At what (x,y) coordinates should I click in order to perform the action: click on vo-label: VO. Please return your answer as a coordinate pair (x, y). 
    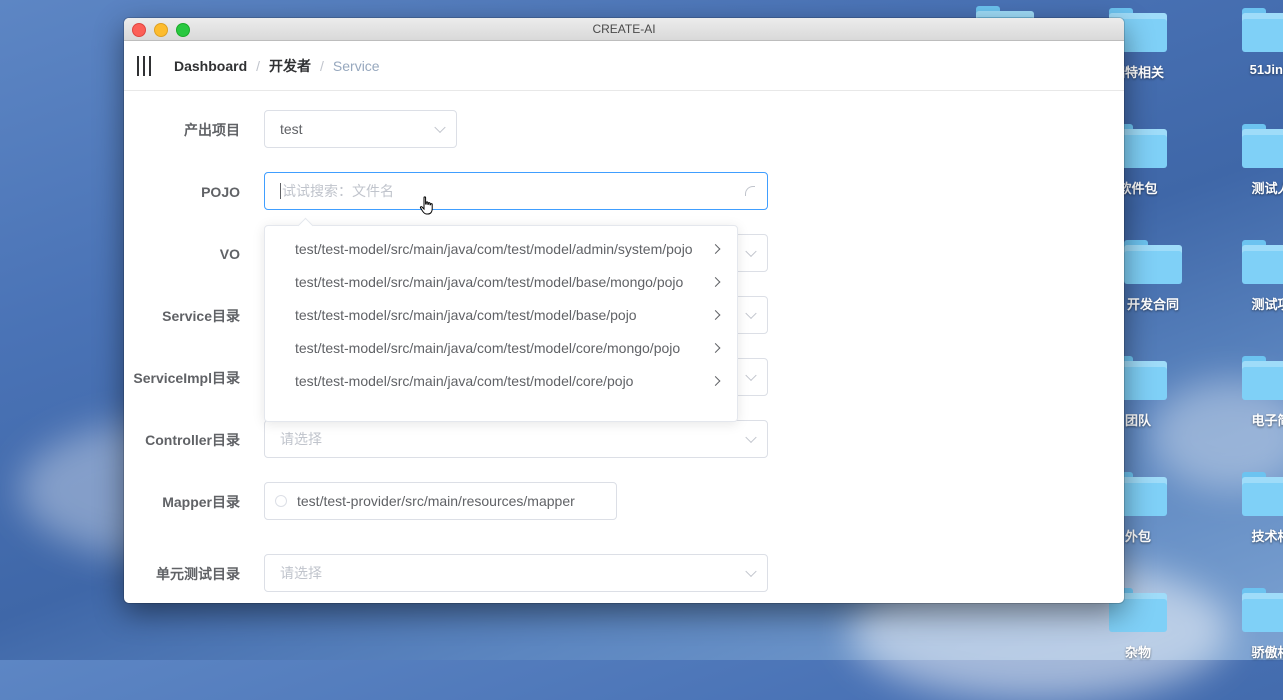
    Looking at the image, I should click on (229, 254).